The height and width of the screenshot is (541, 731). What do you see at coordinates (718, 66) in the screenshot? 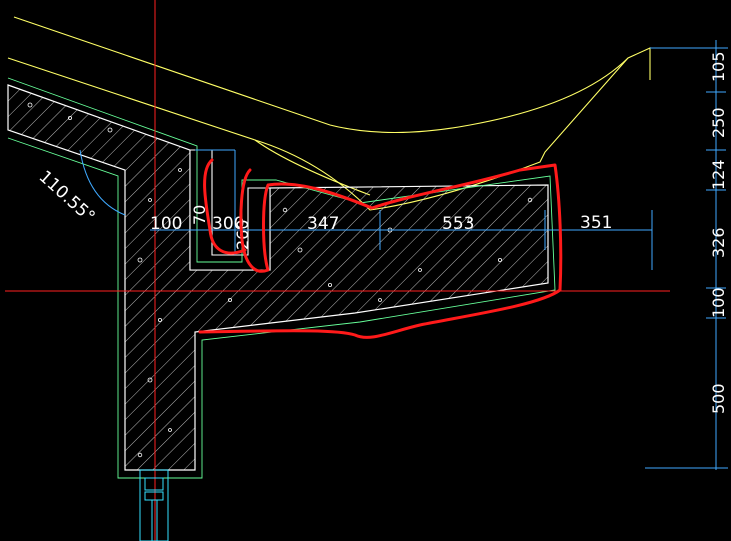
I see `dim-right-105: 105` at bounding box center [718, 66].